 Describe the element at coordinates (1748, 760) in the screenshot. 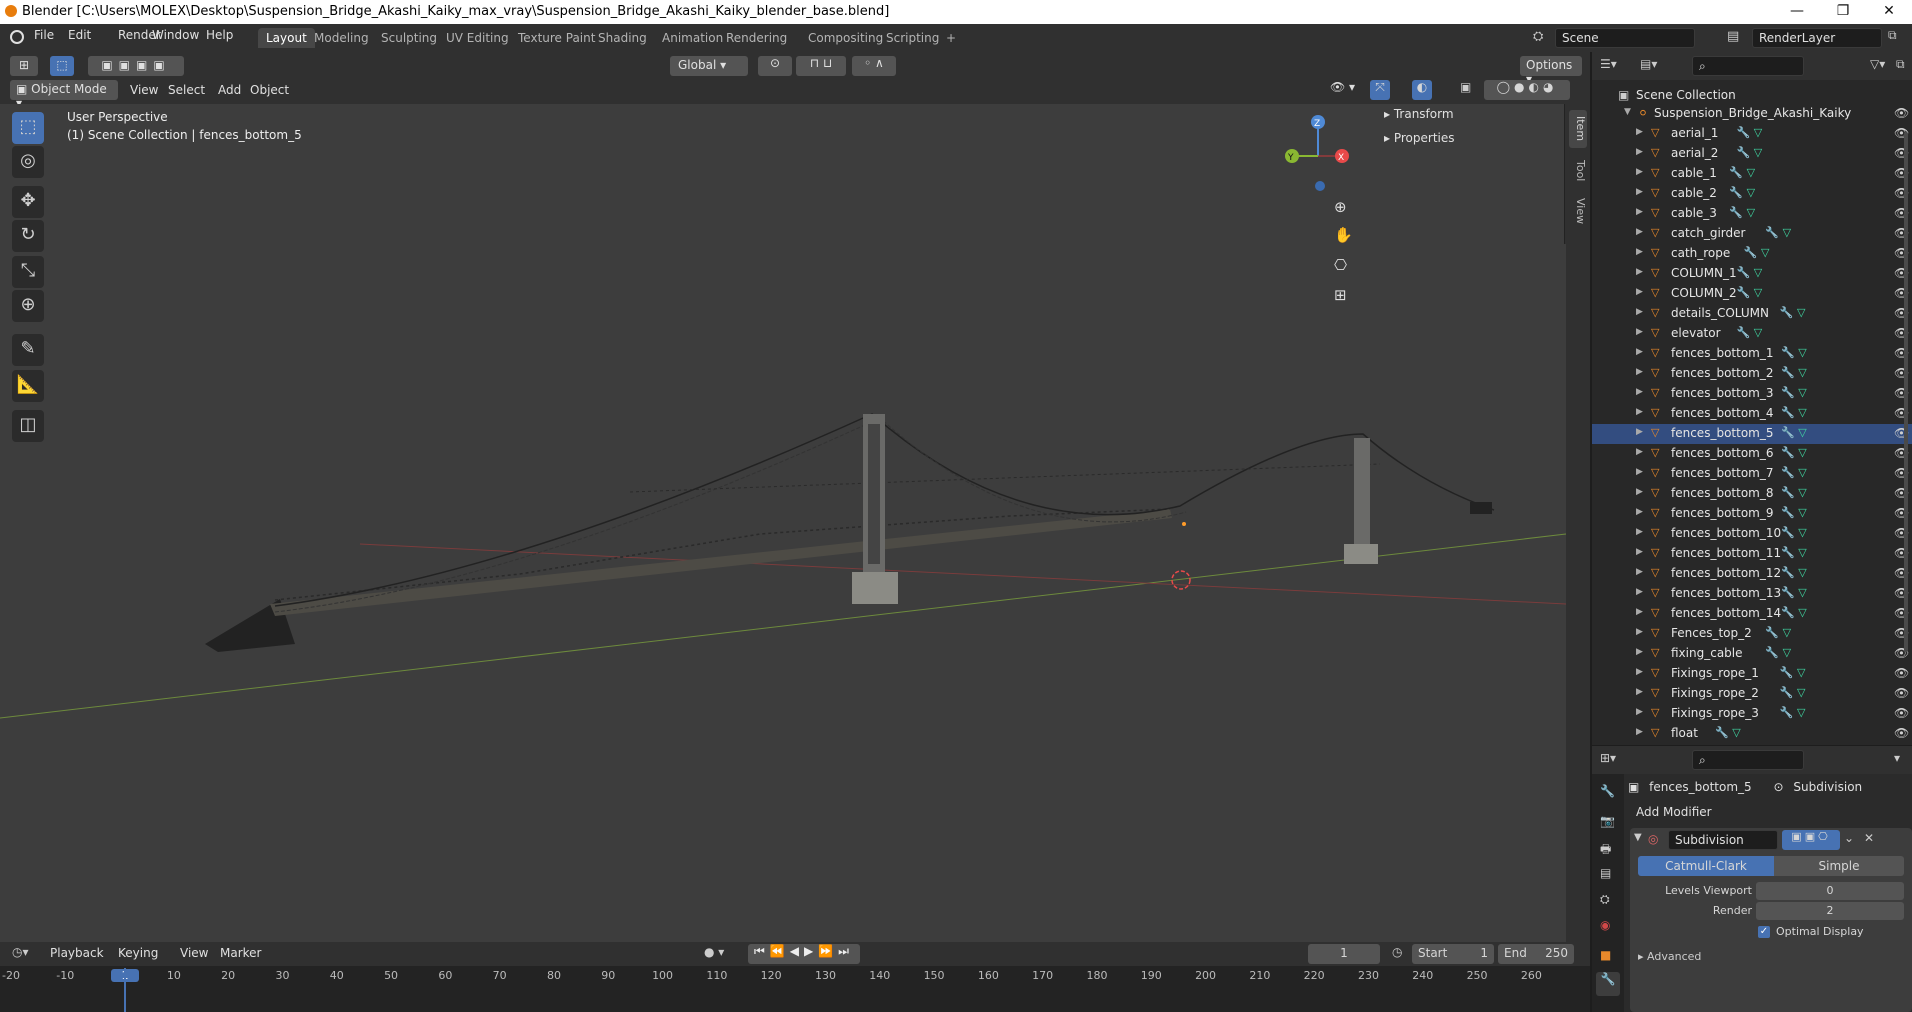

I see `properties-search-input: ⌕` at that location.